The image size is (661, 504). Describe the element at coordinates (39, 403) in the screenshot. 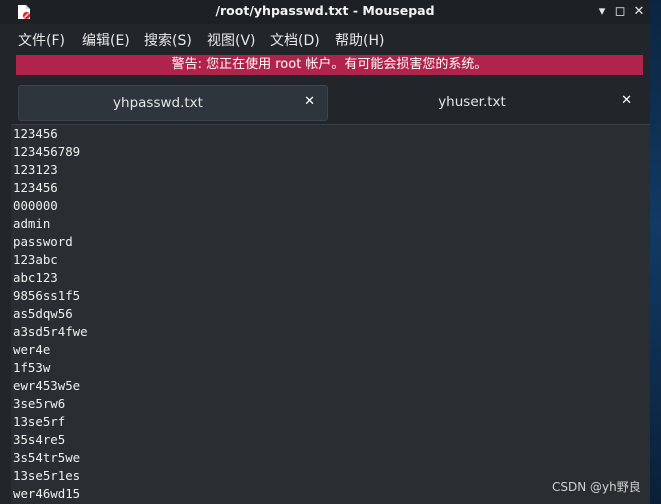

I see `editor-line: 3se5rw6` at that location.